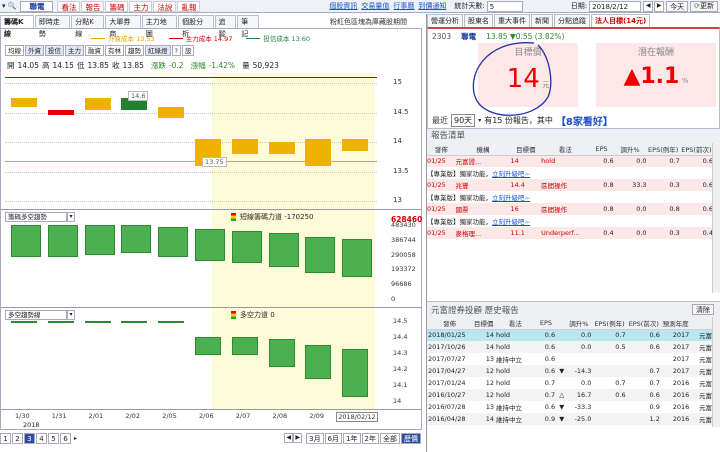 This screenshot has height=452, width=720. I want to click on range-button: 歷價, so click(411, 438).